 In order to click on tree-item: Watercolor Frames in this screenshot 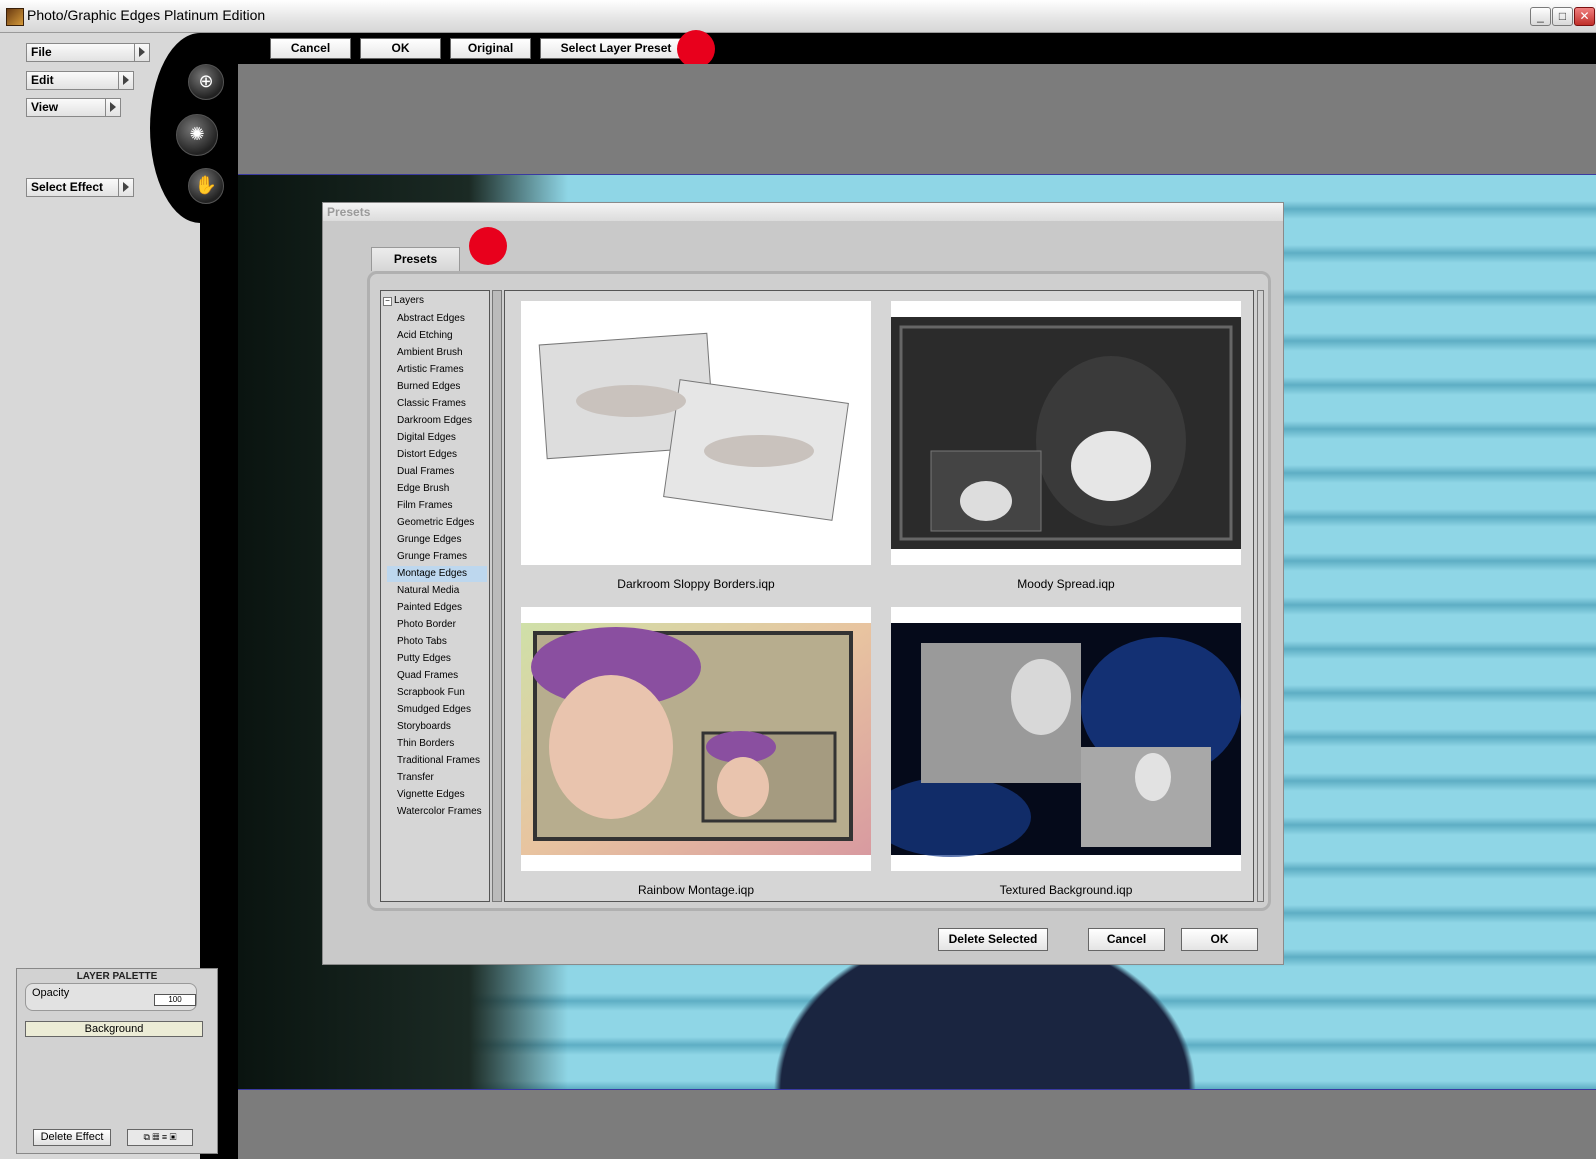, I will do `click(437, 812)`.